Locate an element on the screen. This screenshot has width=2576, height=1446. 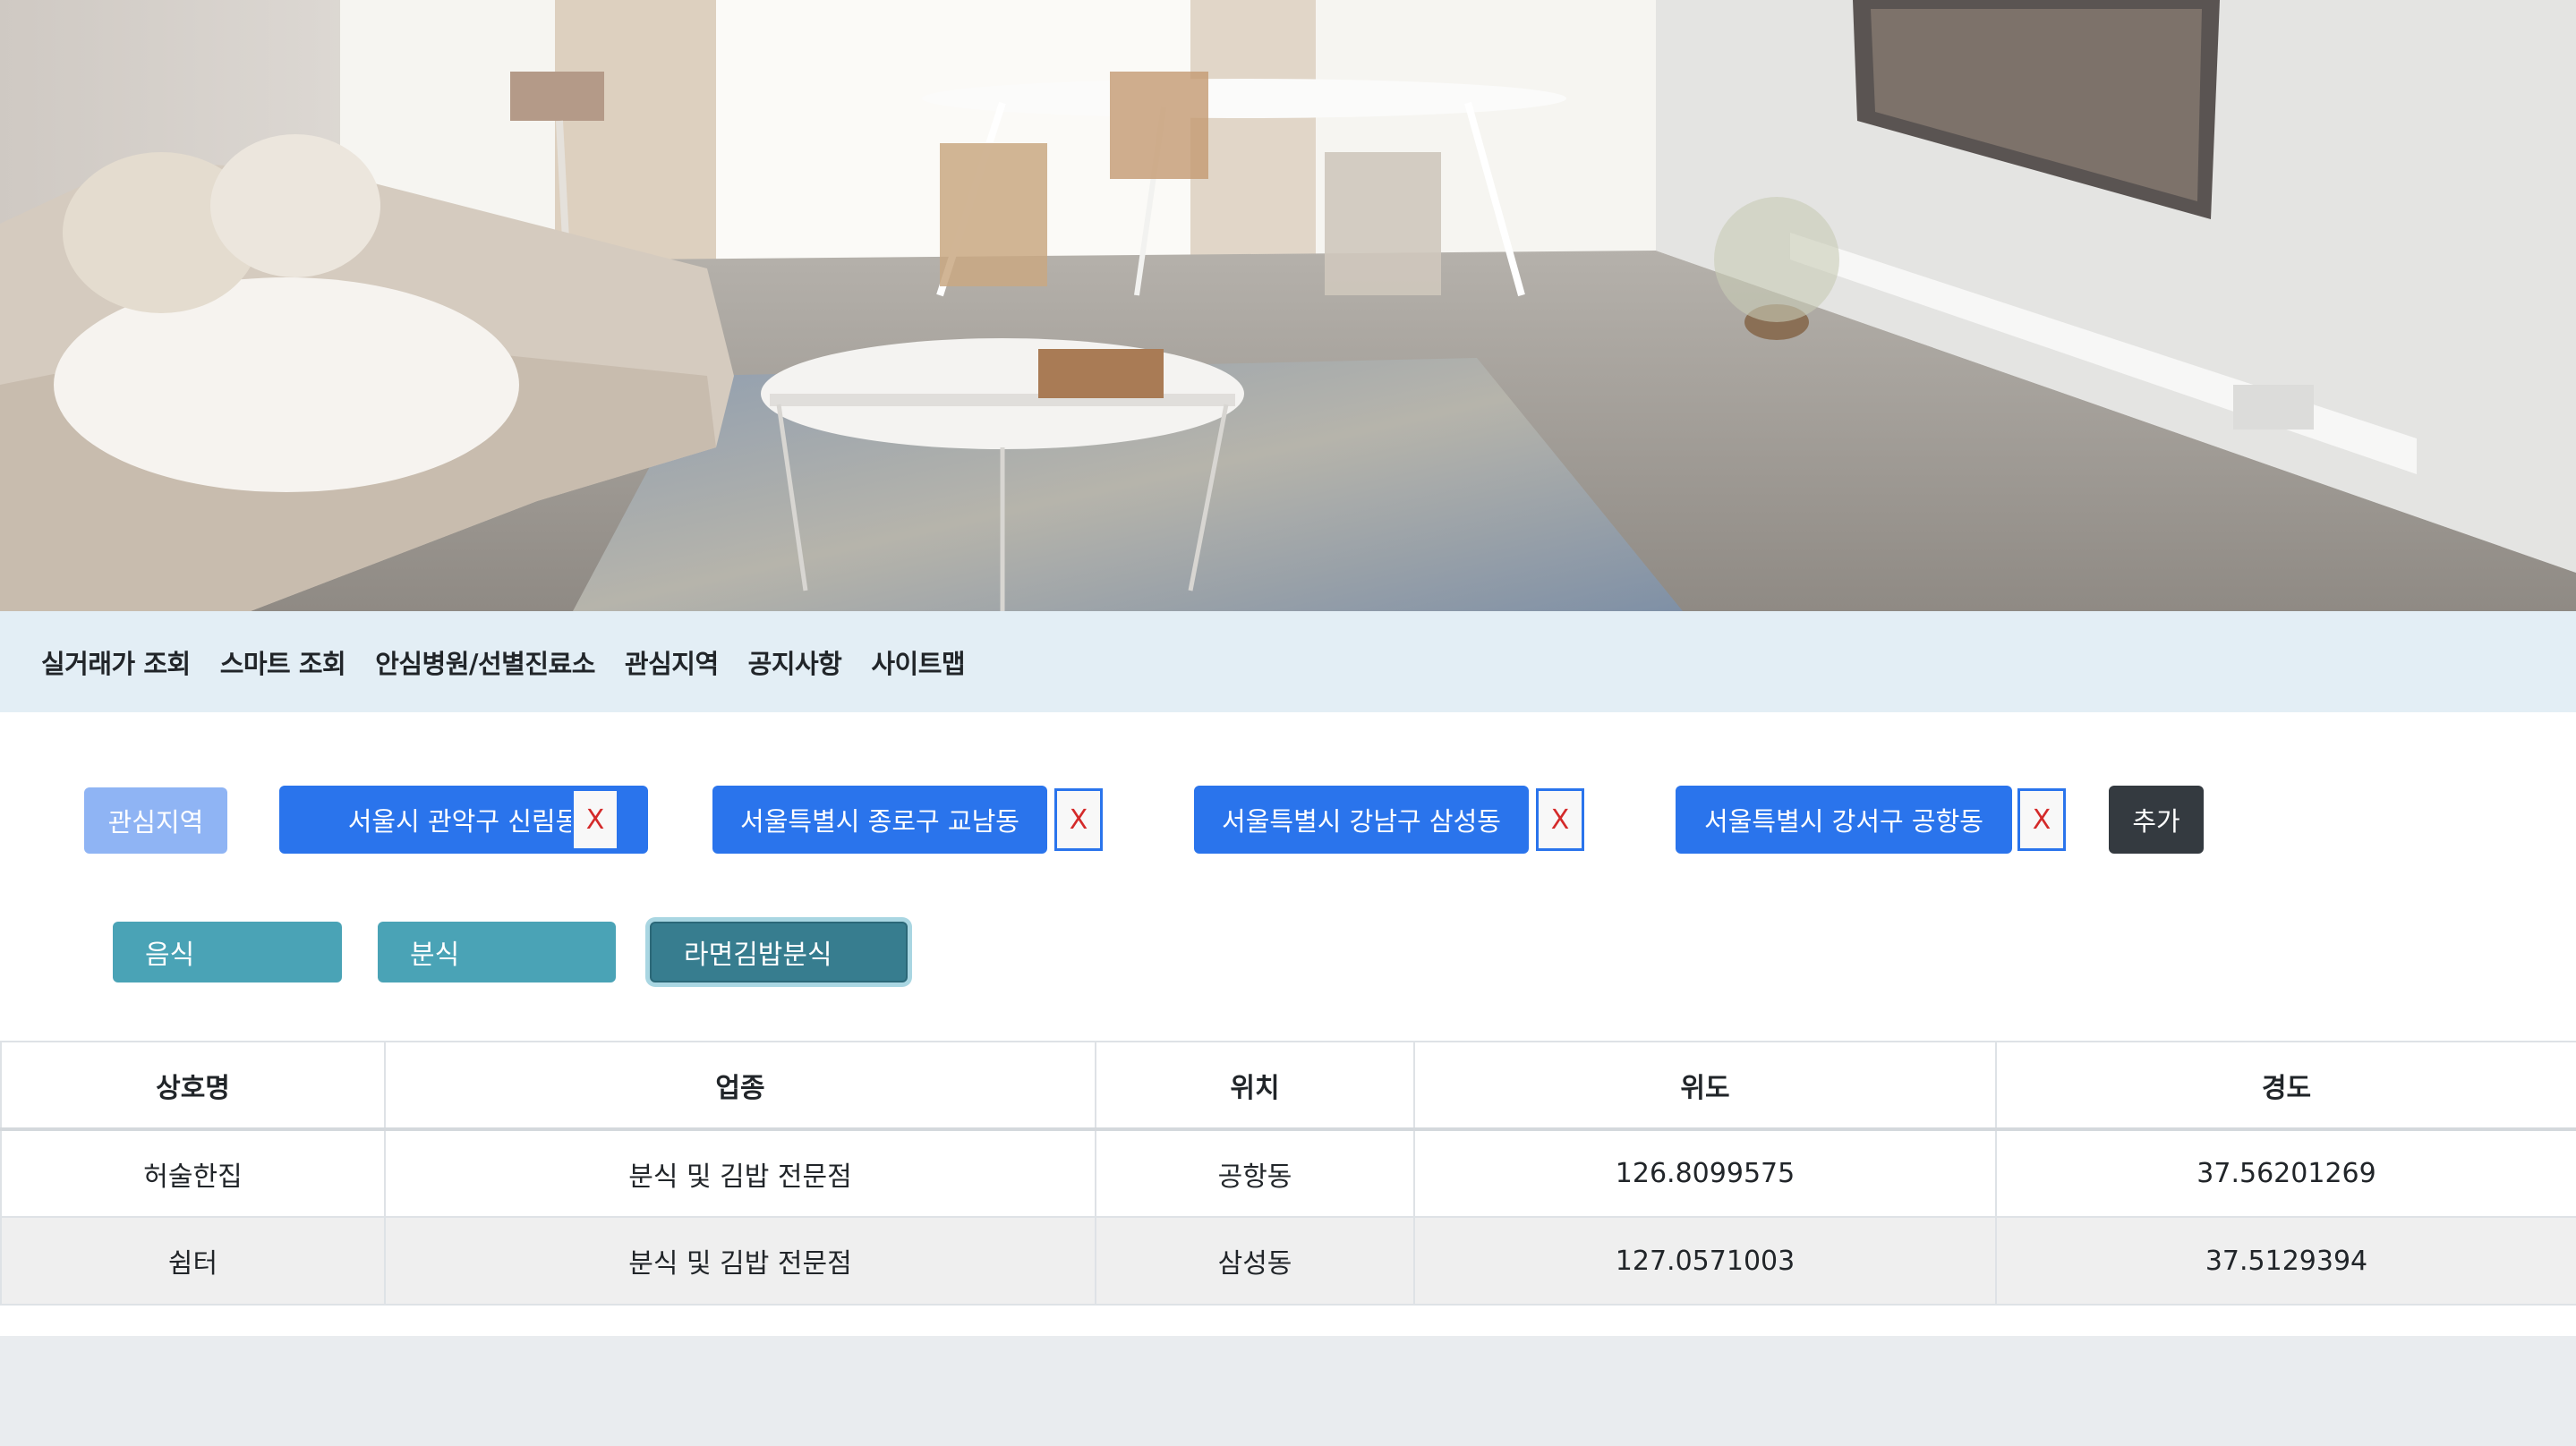
category-food: 음식 is located at coordinates (227, 952).